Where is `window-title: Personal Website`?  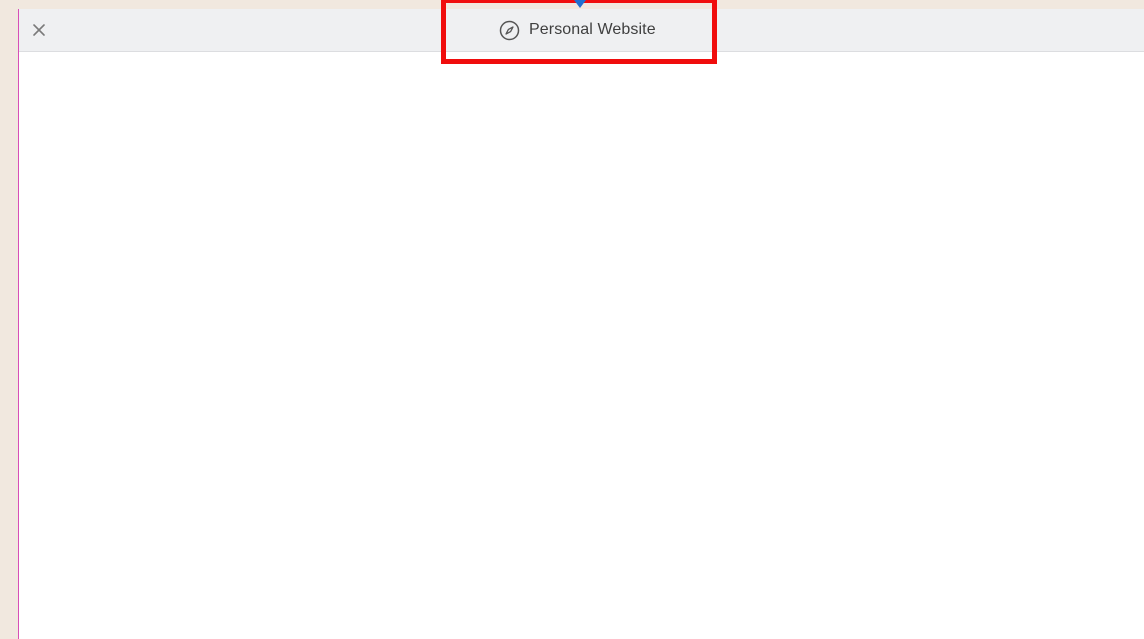 window-title: Personal Website is located at coordinates (592, 29).